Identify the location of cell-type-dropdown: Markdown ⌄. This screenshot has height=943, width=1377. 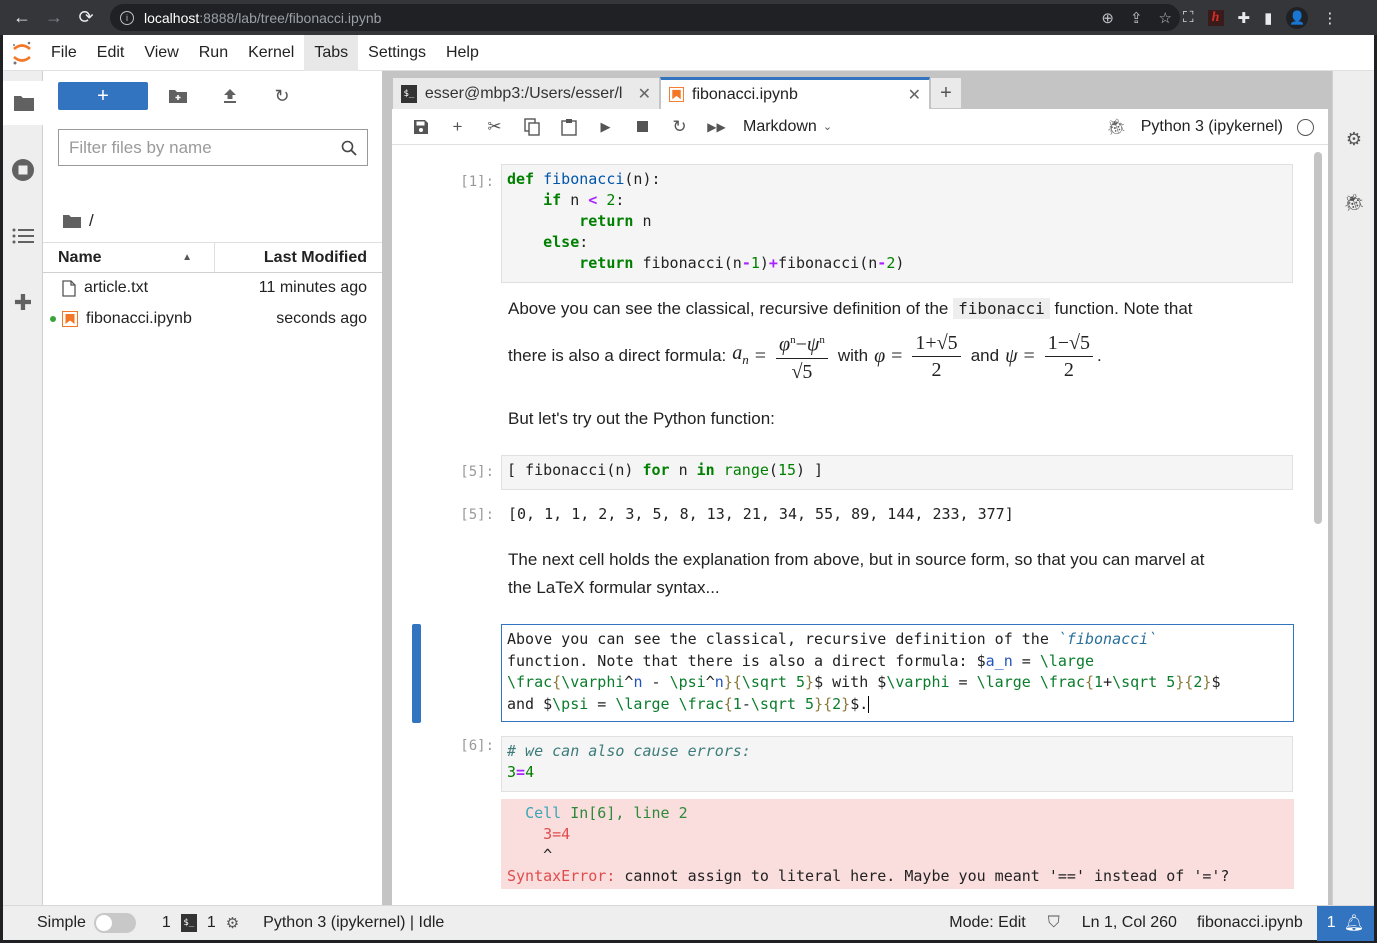
(787, 127).